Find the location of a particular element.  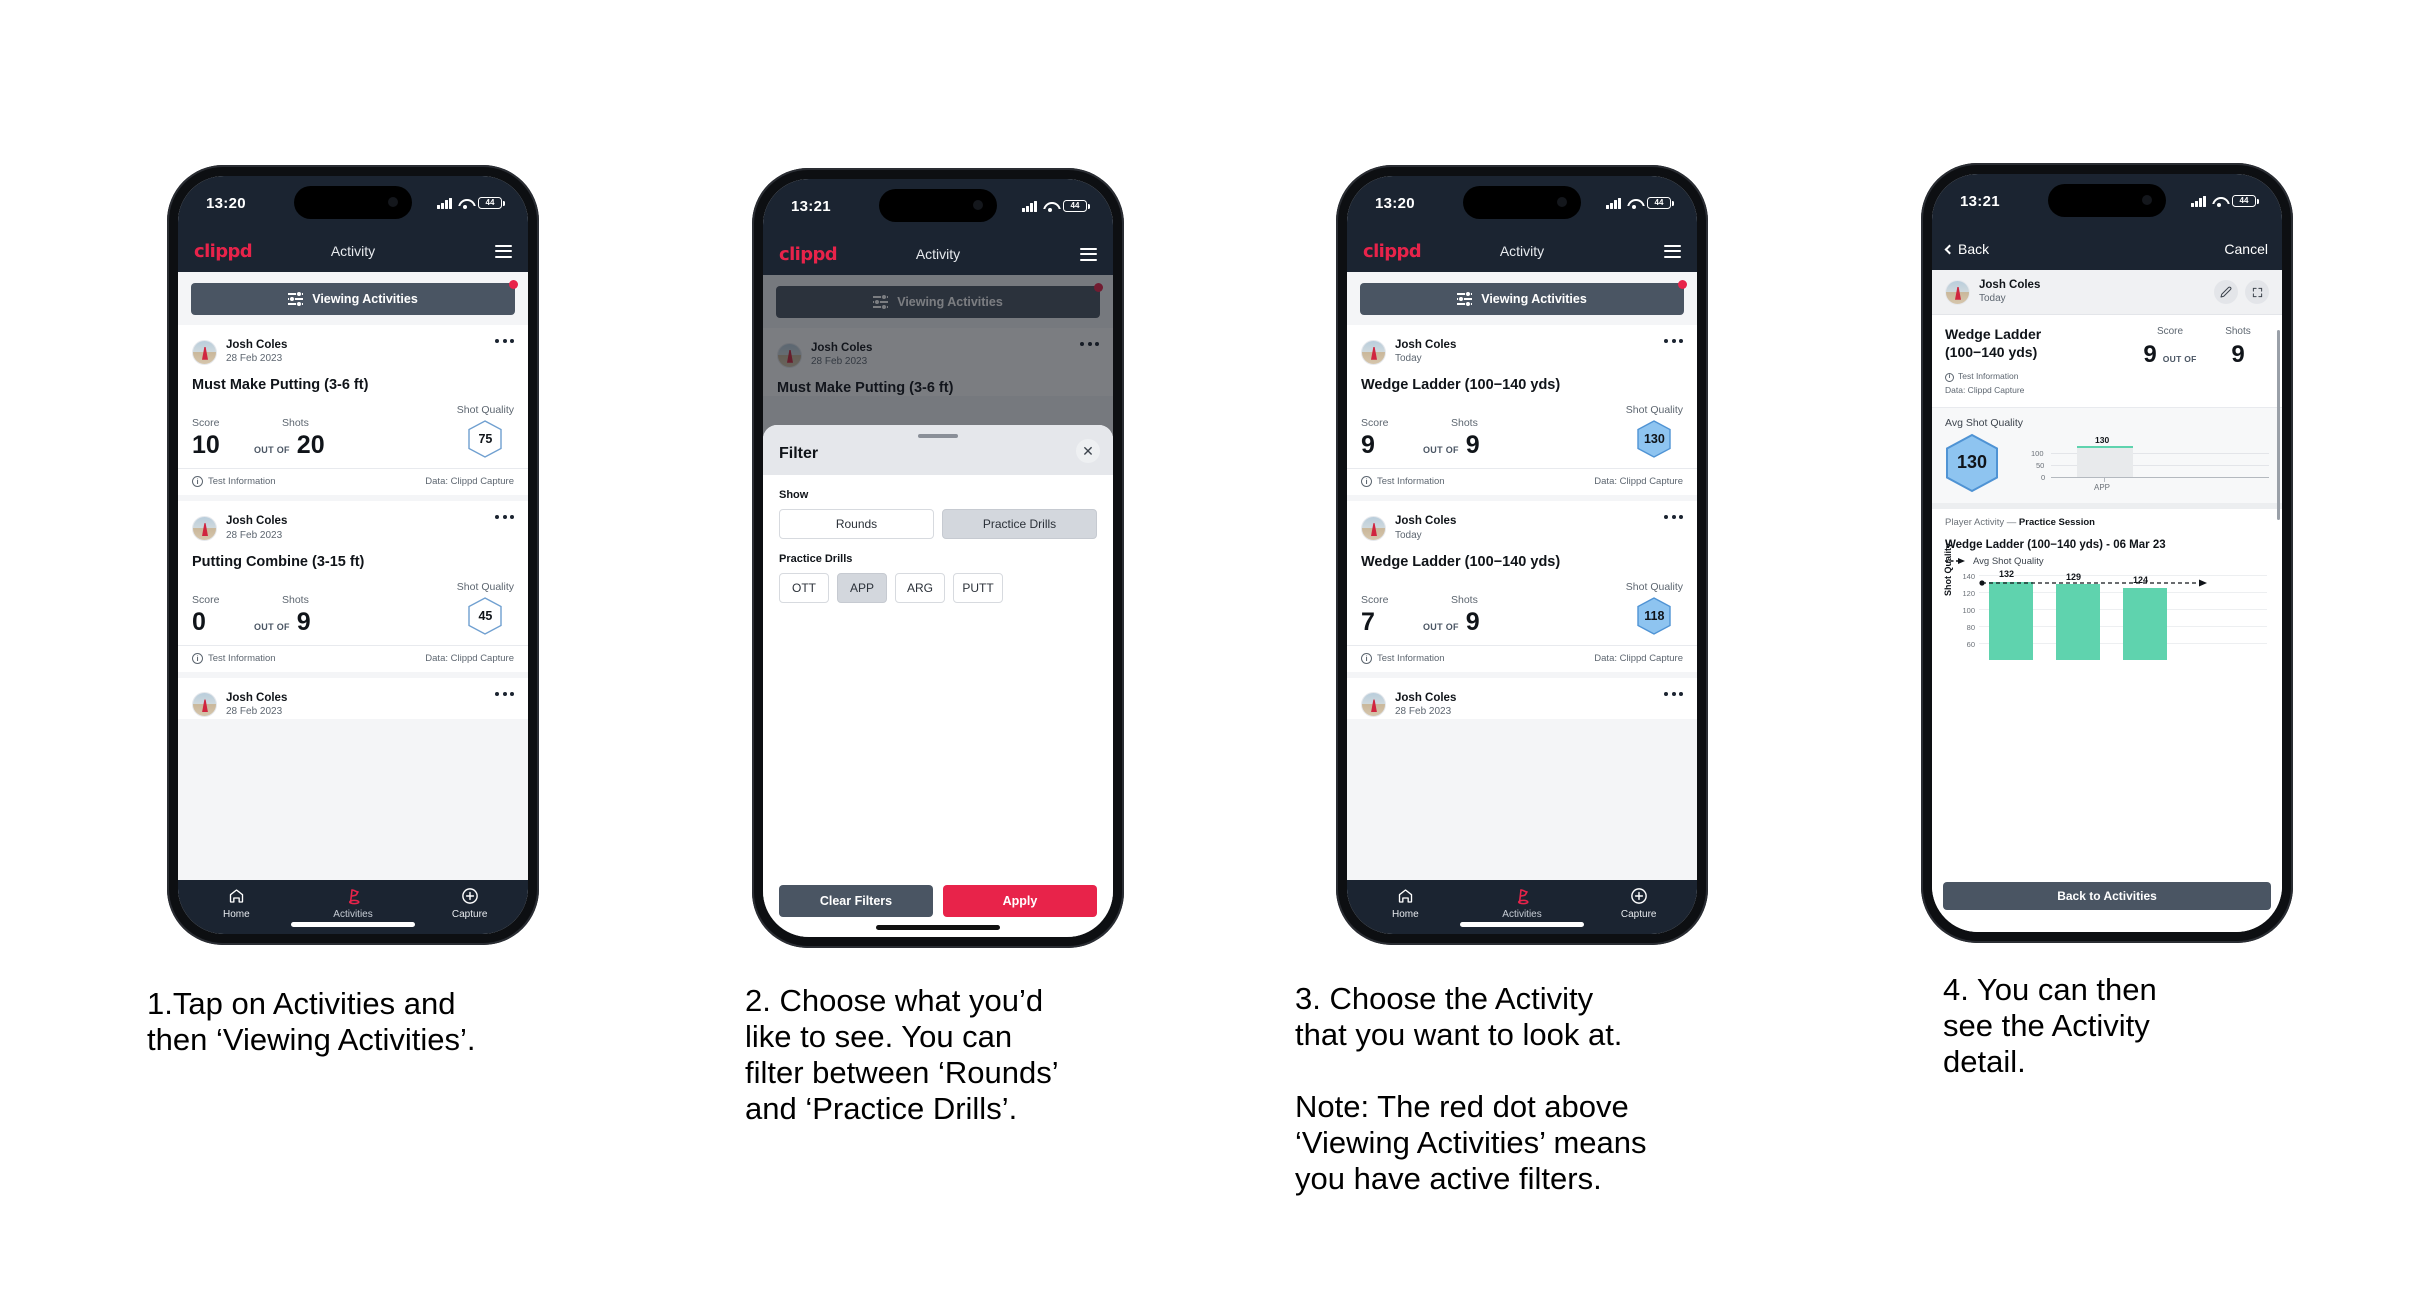

filter-option-practice-drills: Practice Drills is located at coordinates (1019, 524).